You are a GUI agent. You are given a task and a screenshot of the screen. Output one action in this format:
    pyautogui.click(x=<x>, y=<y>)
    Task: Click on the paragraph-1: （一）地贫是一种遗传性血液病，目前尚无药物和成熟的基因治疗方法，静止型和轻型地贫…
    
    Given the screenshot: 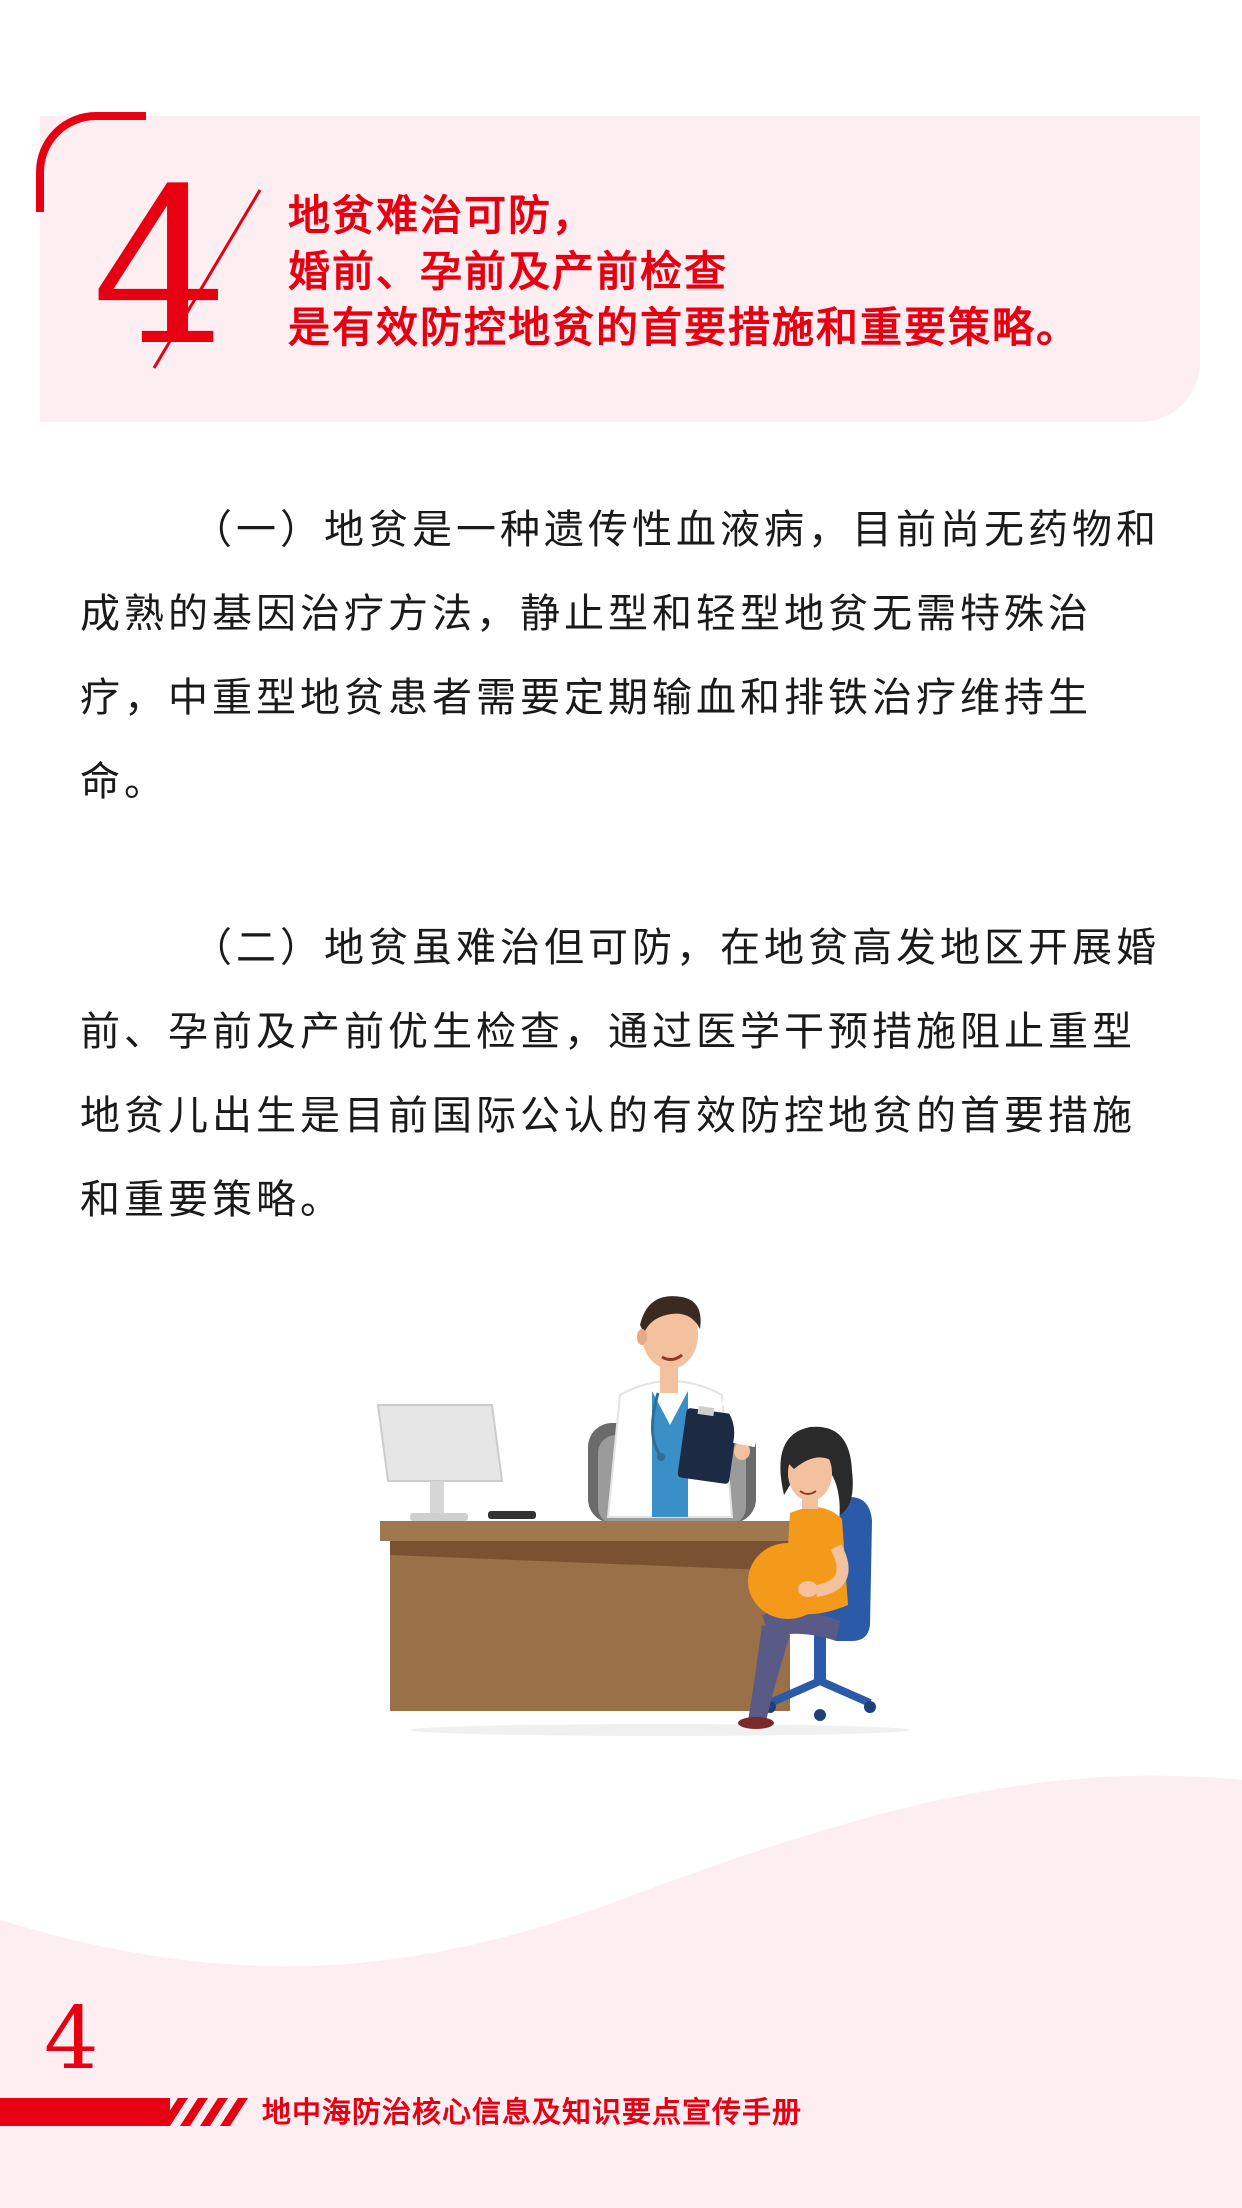 What is the action you would take?
    pyautogui.click(x=620, y=656)
    